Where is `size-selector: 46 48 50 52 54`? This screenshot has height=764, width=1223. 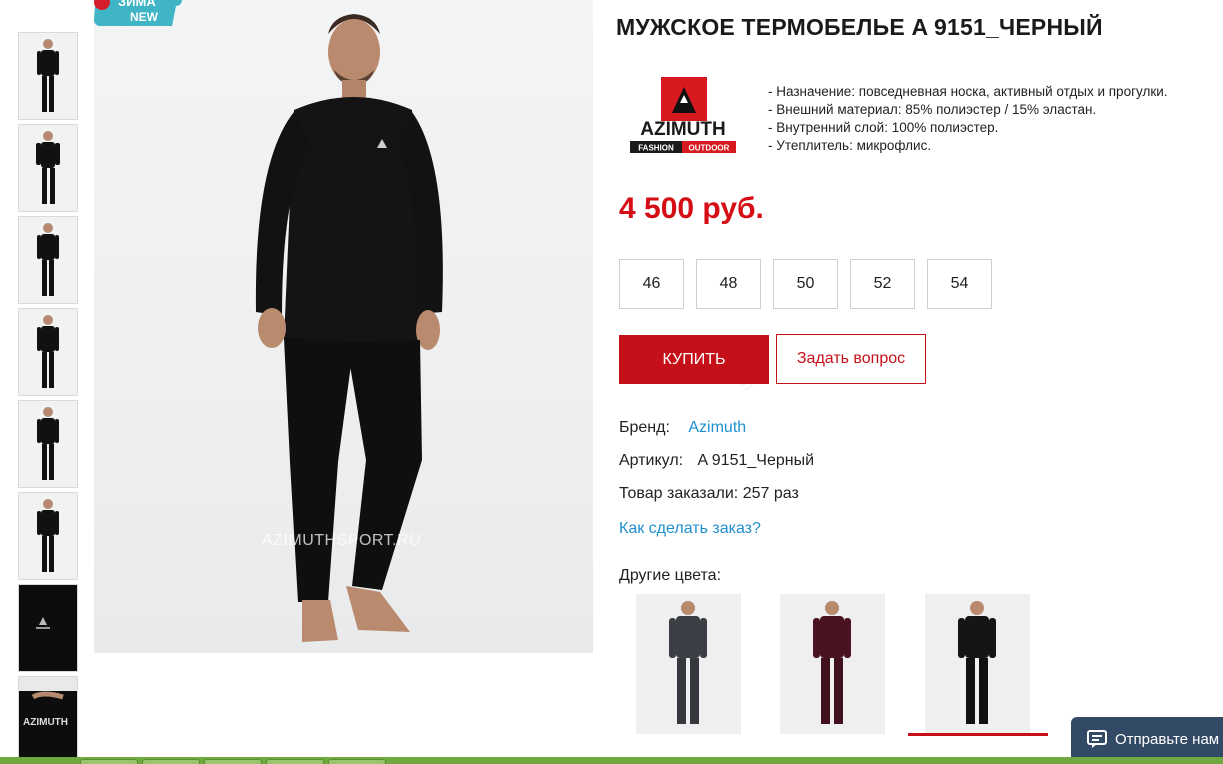
size-selector: 46 48 50 52 54 is located at coordinates (805, 284).